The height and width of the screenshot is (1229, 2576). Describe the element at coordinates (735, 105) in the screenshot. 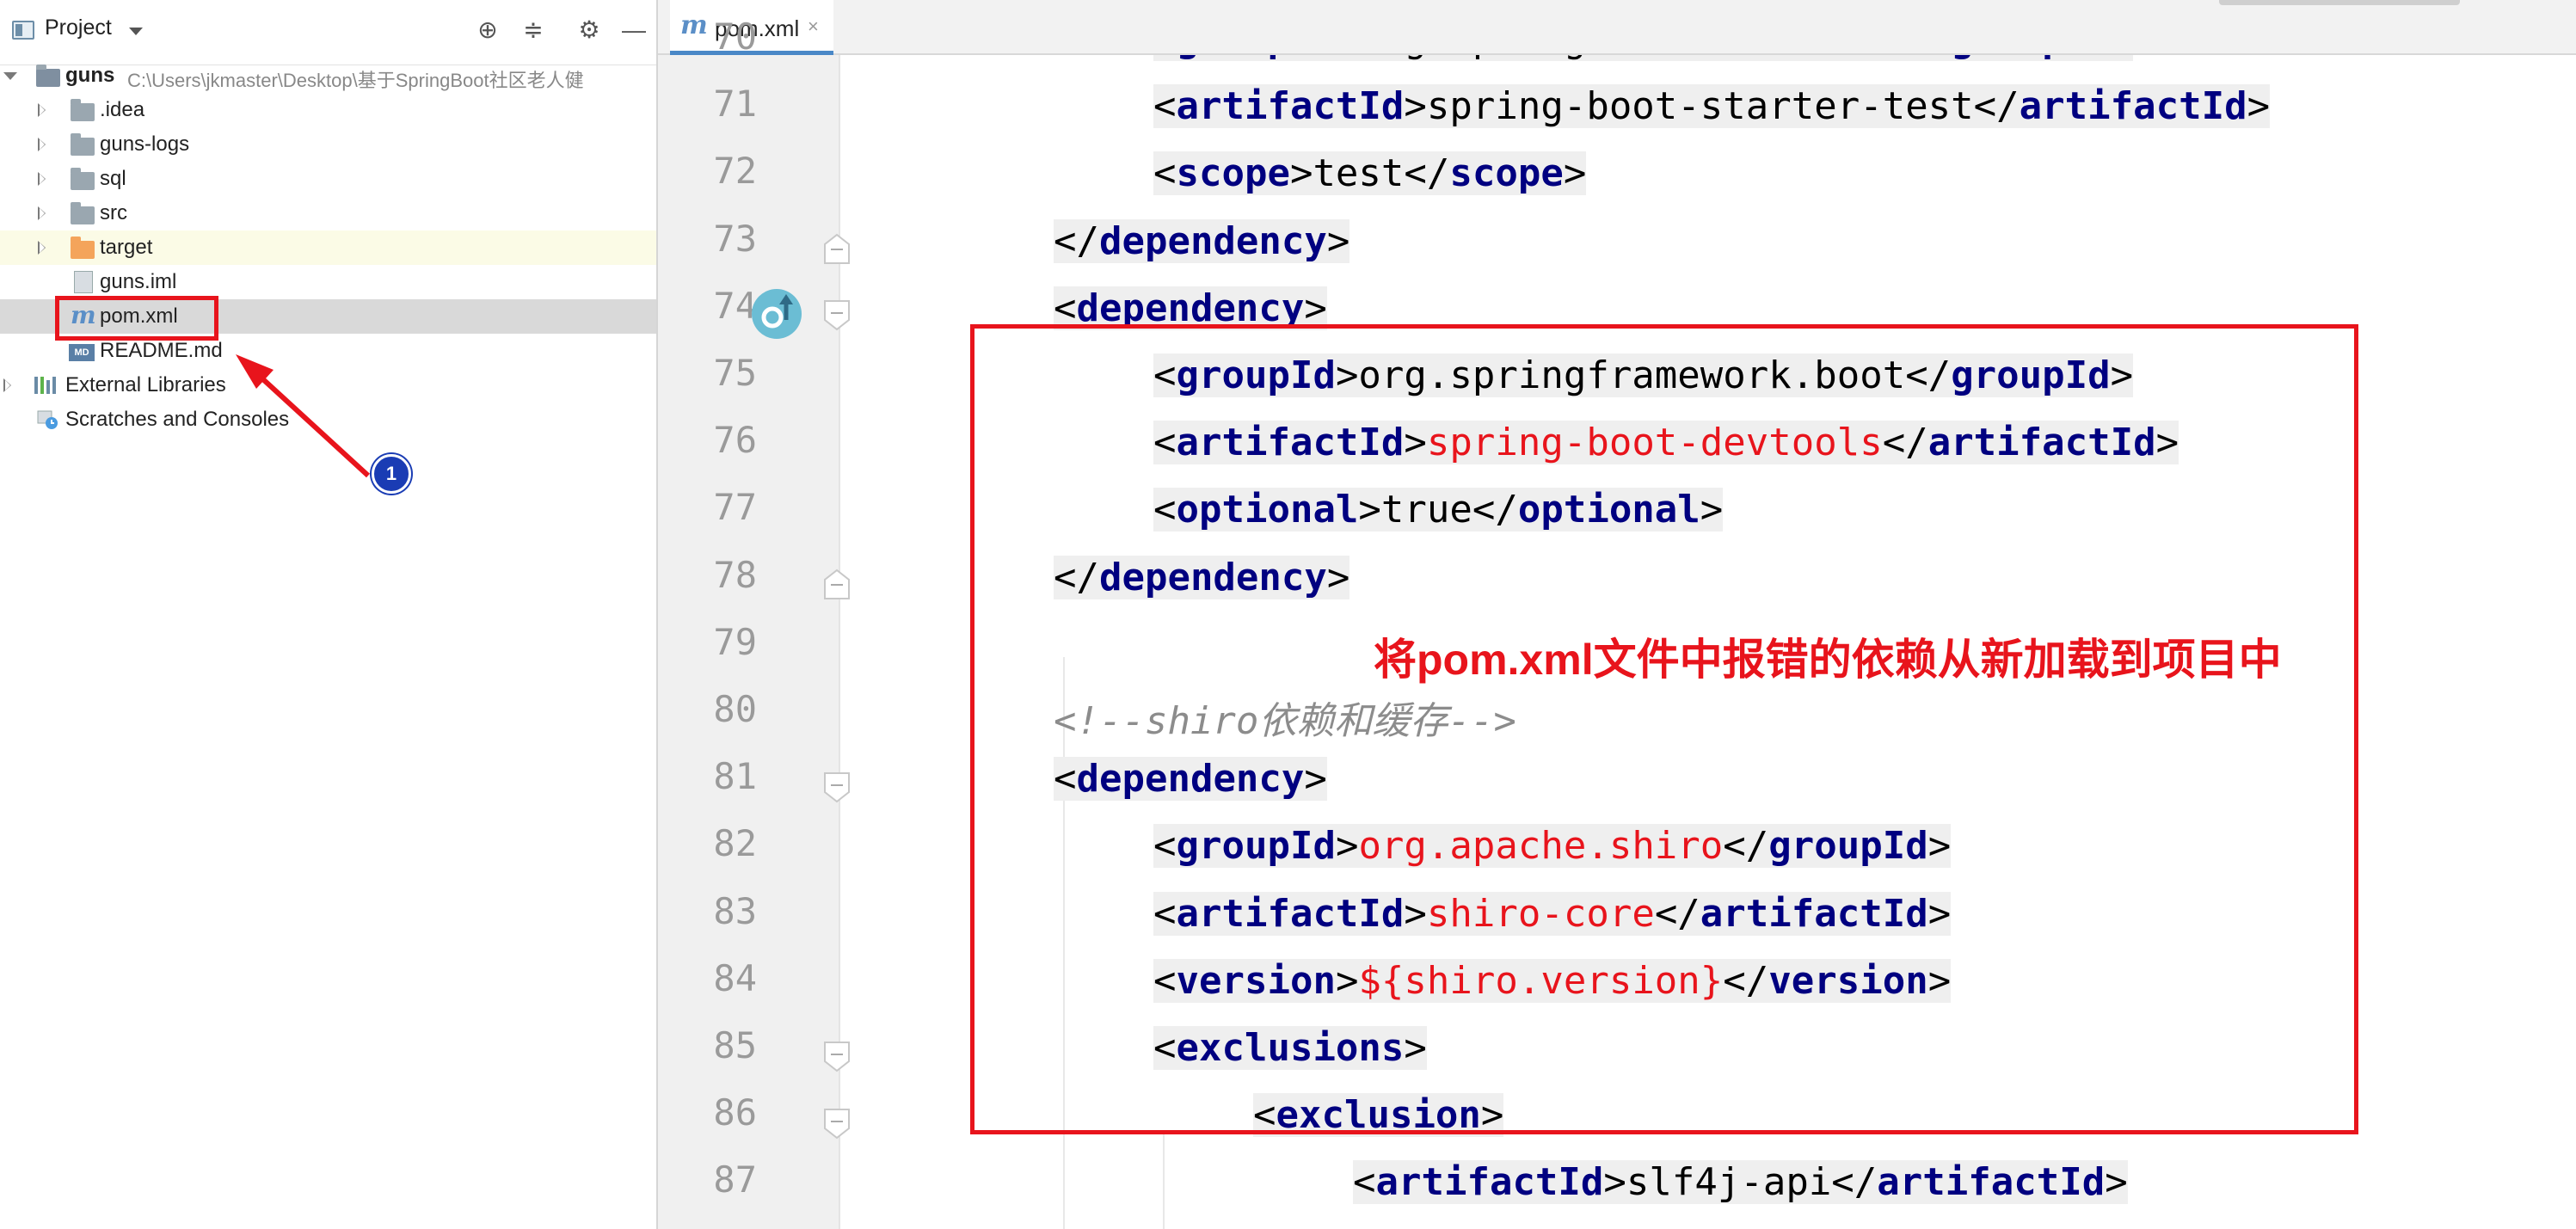

I see `line-number: 71` at that location.